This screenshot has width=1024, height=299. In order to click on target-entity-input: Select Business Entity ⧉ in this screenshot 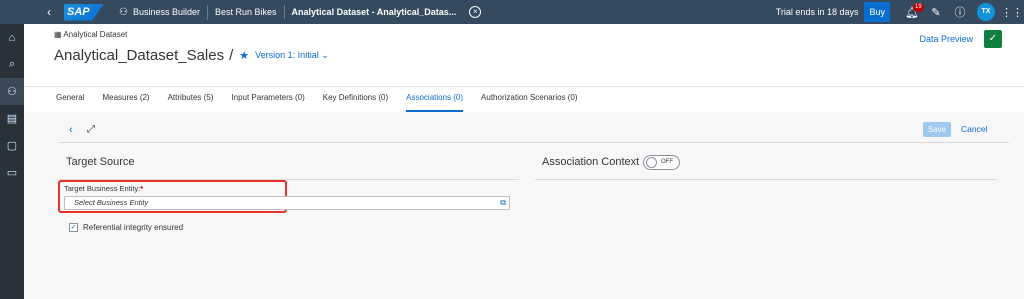, I will do `click(287, 203)`.